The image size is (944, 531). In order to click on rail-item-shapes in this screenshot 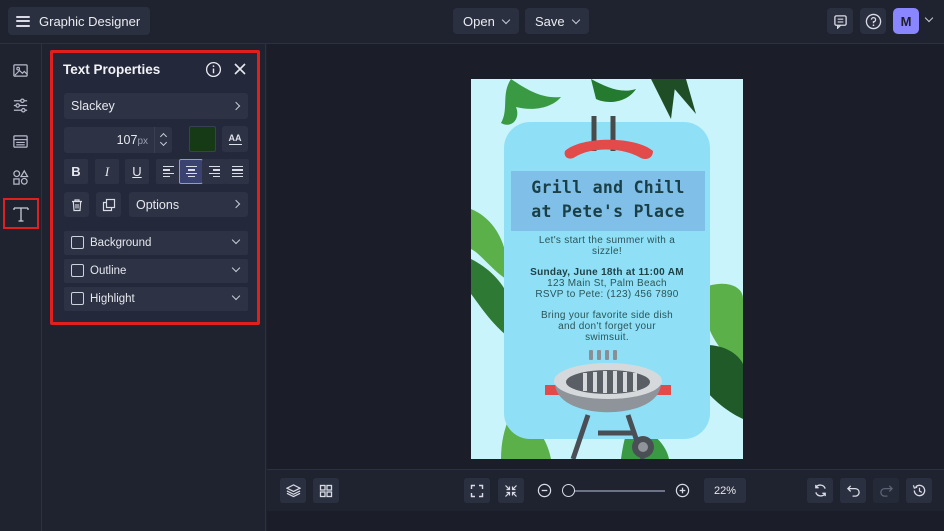, I will do `click(20, 177)`.